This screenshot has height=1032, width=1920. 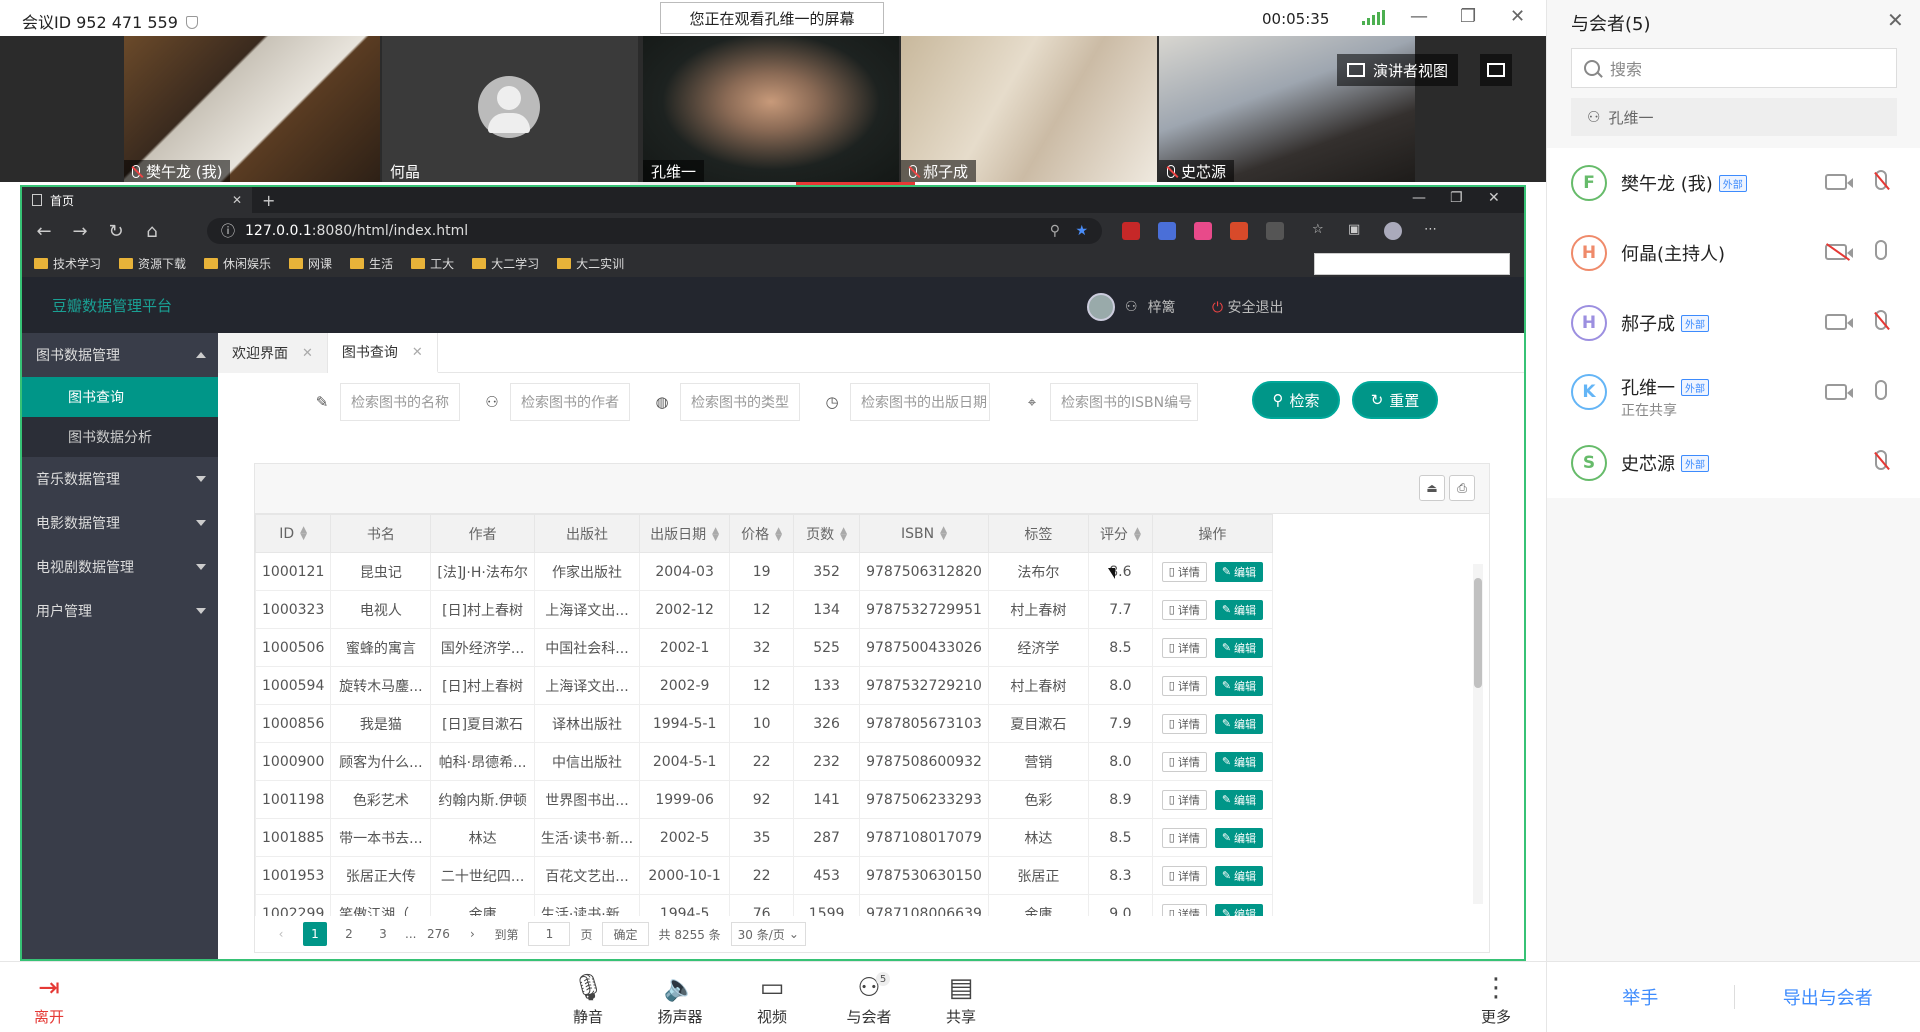 What do you see at coordinates (654, 231) in the screenshot?
I see `address-bar: ⓘ 127.0.0.1:8080/html/index.html ⚲ ★` at bounding box center [654, 231].